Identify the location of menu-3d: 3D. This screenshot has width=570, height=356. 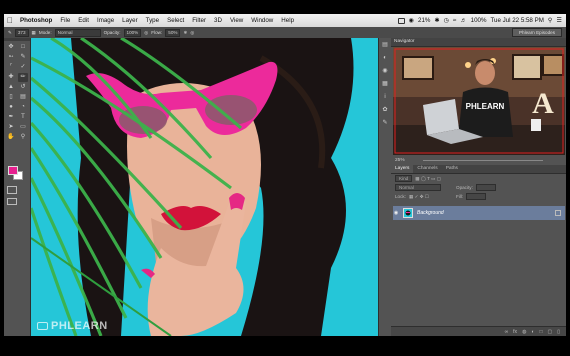
(218, 20).